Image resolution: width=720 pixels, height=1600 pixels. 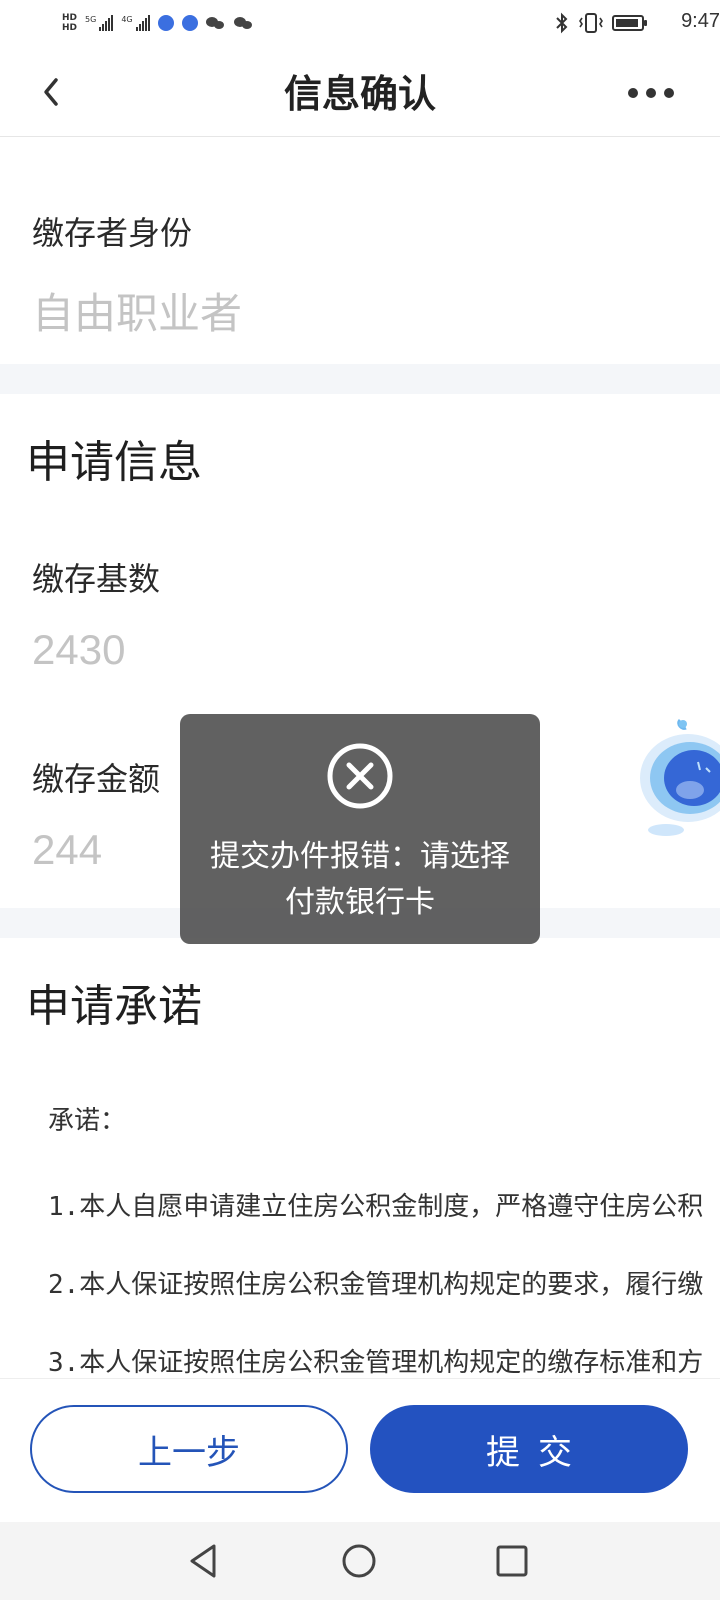 What do you see at coordinates (591, 23) in the screenshot?
I see `vibrate-icon` at bounding box center [591, 23].